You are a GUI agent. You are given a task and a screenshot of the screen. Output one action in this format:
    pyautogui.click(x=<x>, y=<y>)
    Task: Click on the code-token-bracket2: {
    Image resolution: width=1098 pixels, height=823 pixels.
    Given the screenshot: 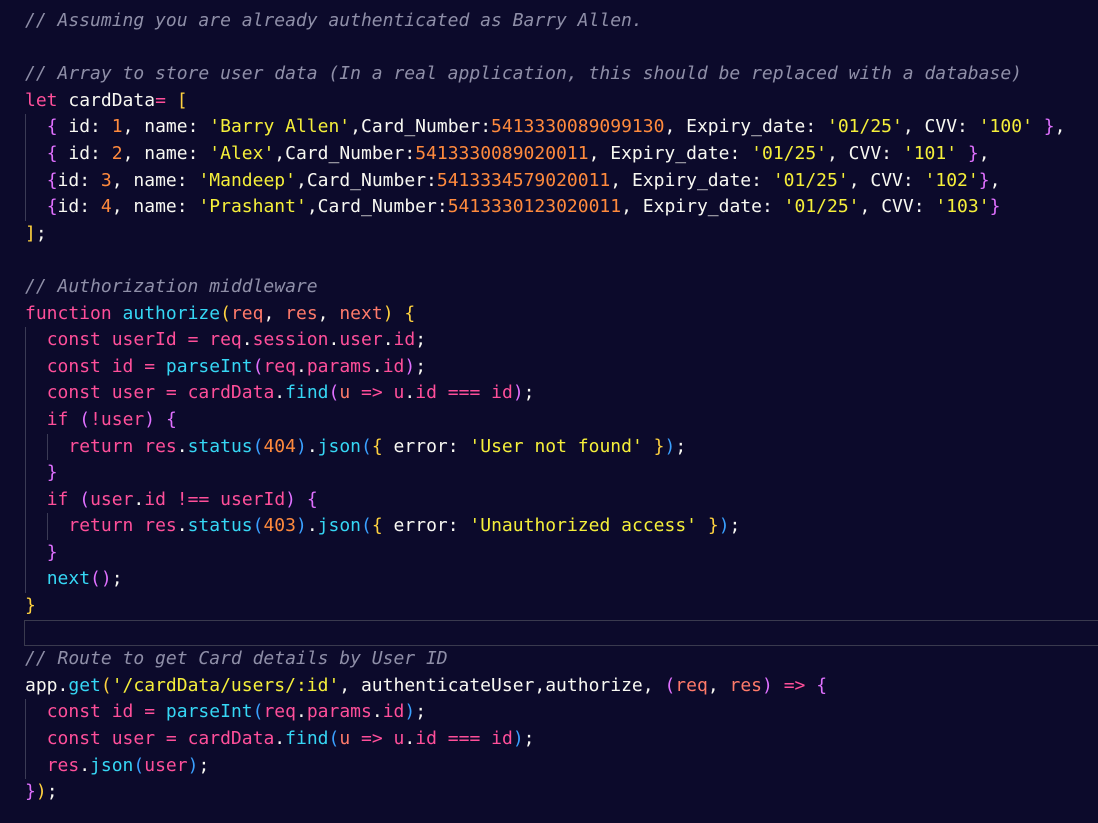 What is the action you would take?
    pyautogui.click(x=171, y=419)
    